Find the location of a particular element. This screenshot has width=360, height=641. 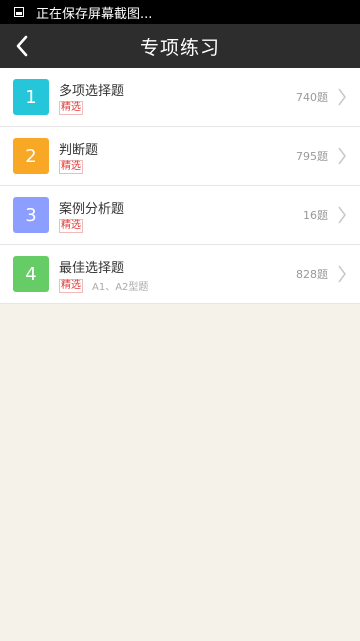

question-count: 795题 is located at coordinates (312, 156).